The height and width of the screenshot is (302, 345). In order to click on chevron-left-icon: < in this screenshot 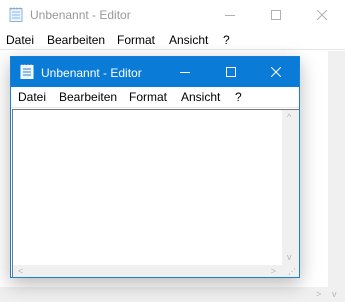, I will do `click(20, 271)`.